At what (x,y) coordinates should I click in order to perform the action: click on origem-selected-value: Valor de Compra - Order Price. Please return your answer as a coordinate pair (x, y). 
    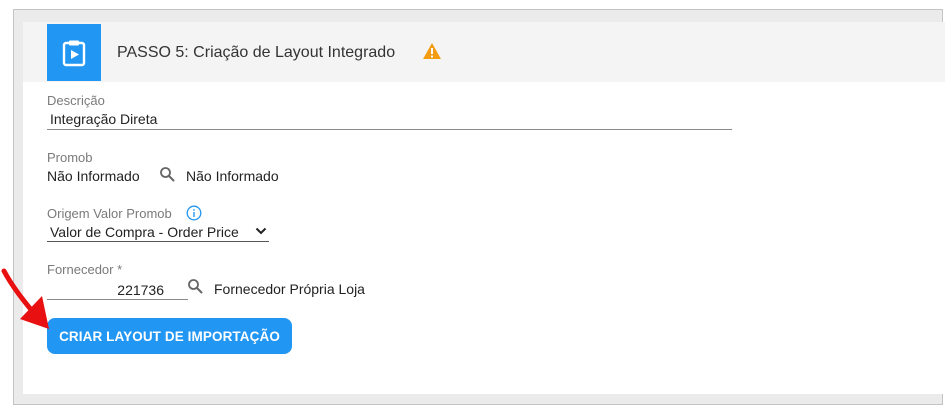
    Looking at the image, I should click on (144, 232).